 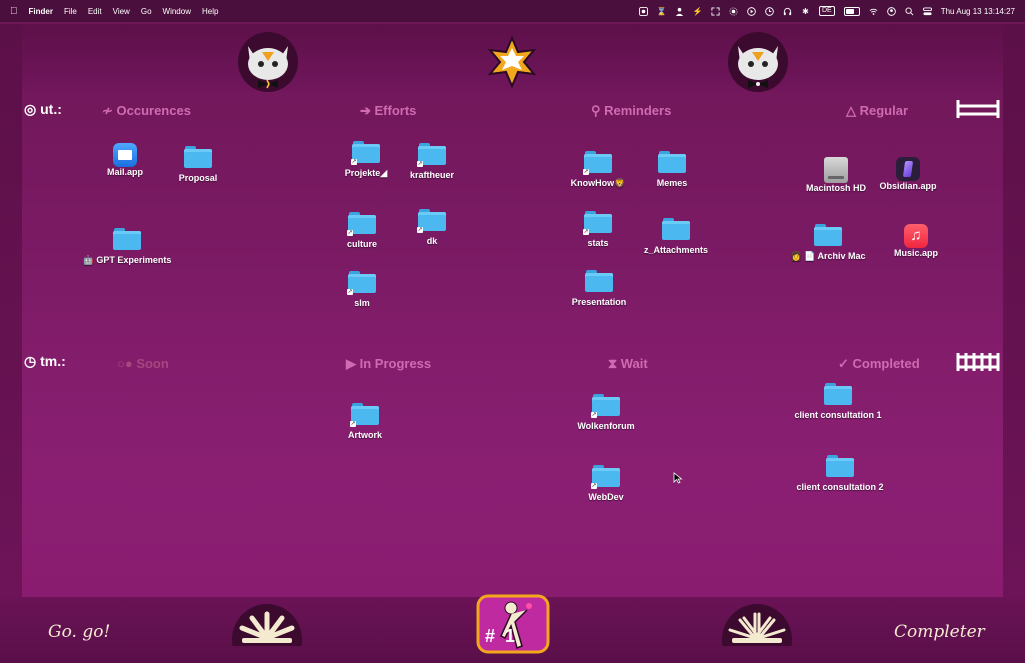 What do you see at coordinates (826, 11) in the screenshot?
I see `input-language-indicator: DE` at bounding box center [826, 11].